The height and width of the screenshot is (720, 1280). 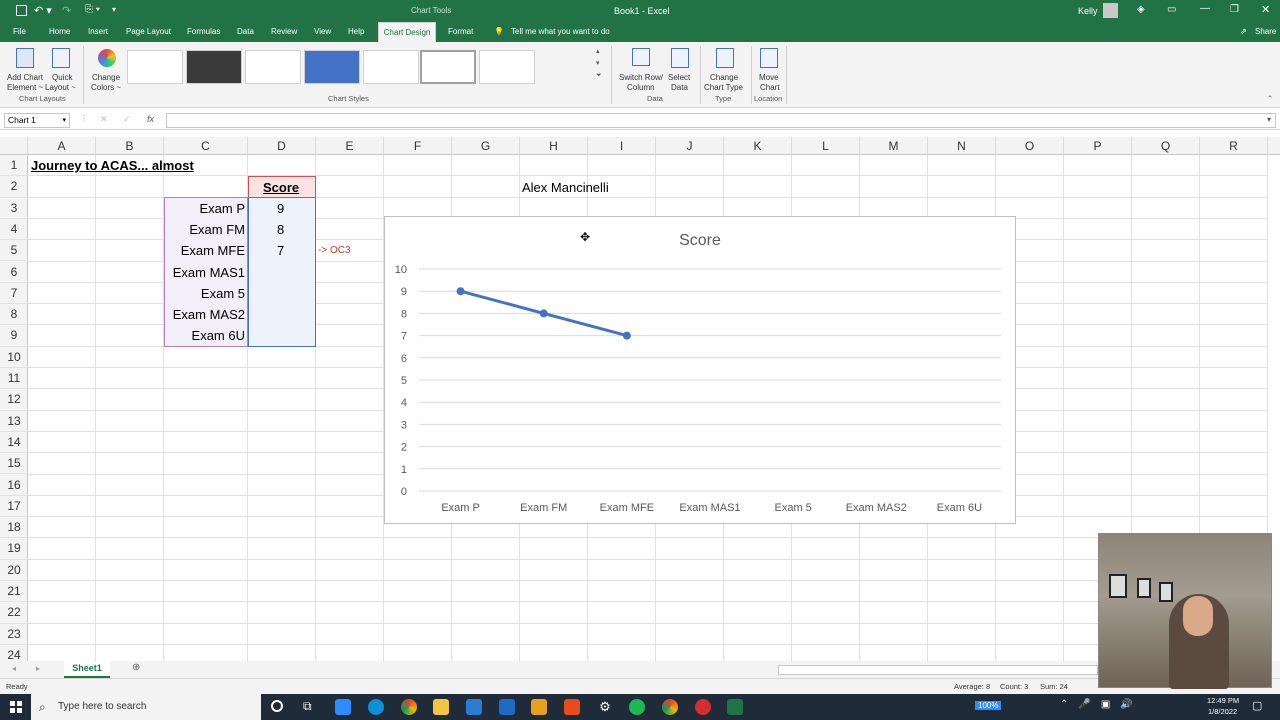 I want to click on collapse-ribbon-icon: ⌃, so click(x=1270, y=98).